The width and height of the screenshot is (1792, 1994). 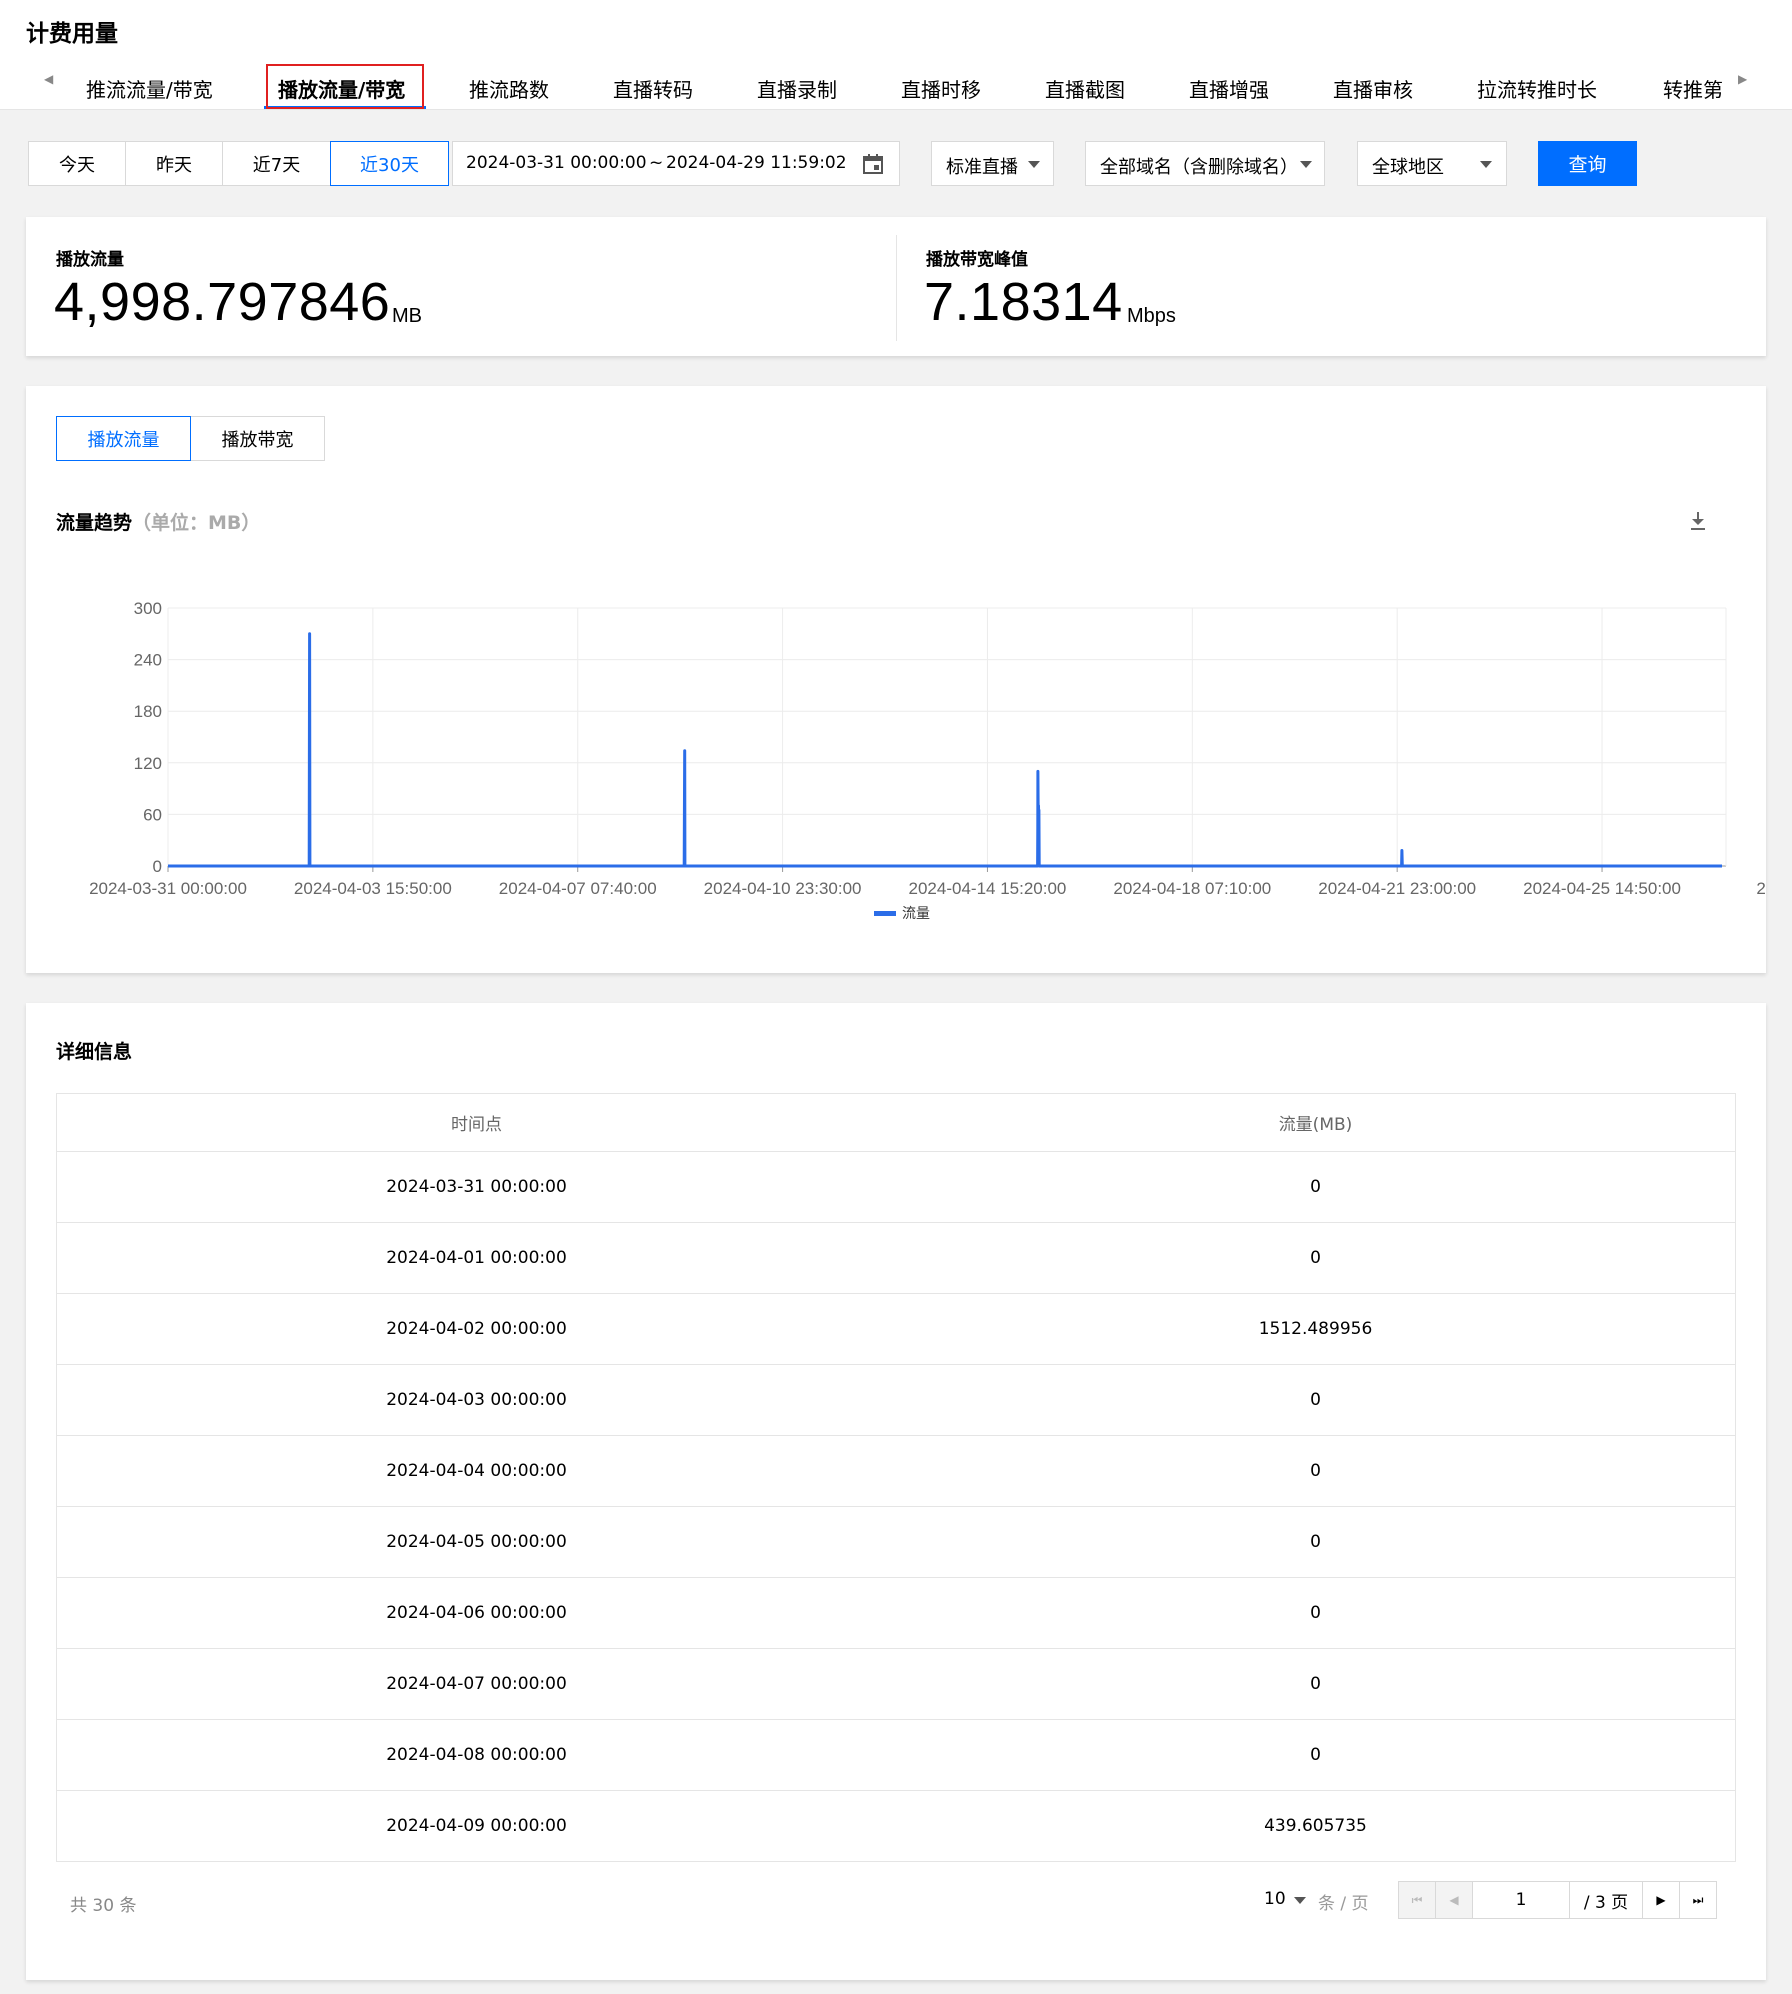 I want to click on table-row: 2024-04-07 00:00:00 0, so click(x=896, y=1684).